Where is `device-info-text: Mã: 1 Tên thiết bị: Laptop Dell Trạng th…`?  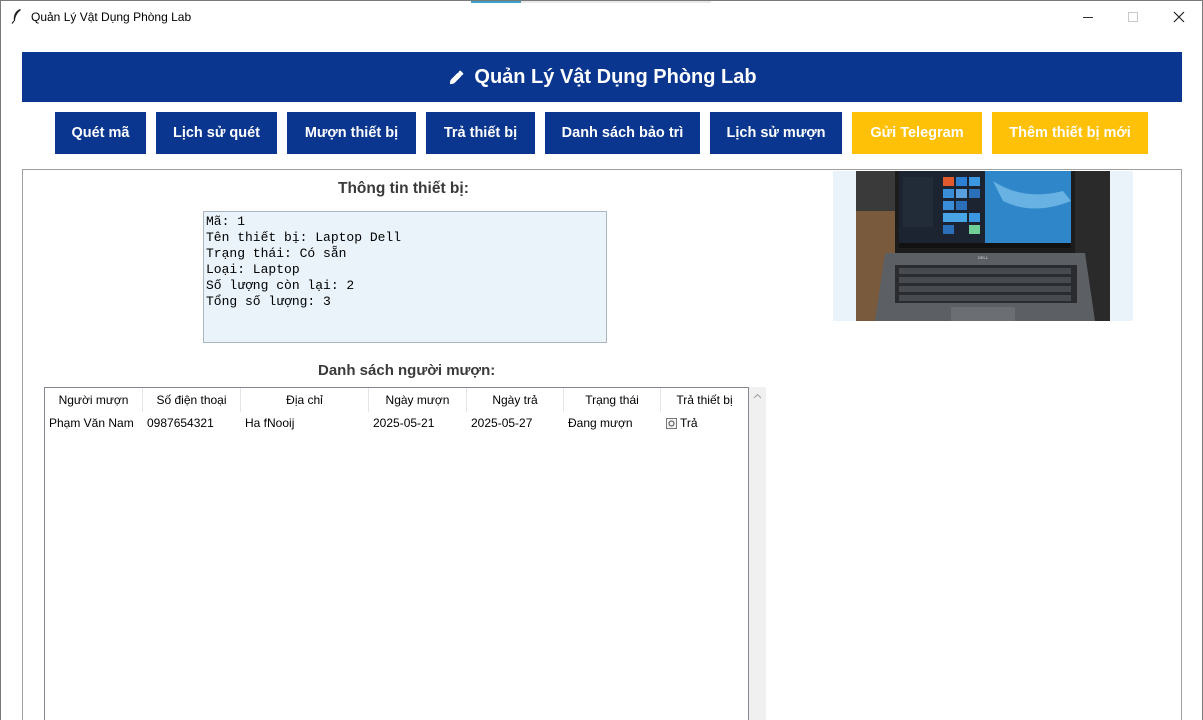
device-info-text: Mã: 1 Tên thiết bị: Laptop Dell Trạng th… is located at coordinates (405, 277).